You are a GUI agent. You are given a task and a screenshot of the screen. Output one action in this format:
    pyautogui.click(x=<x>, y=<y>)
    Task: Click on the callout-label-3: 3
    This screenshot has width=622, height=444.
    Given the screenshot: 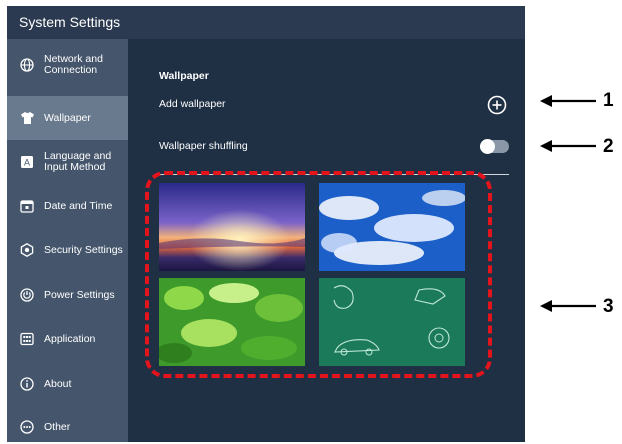 What is the action you would take?
    pyautogui.click(x=608, y=306)
    